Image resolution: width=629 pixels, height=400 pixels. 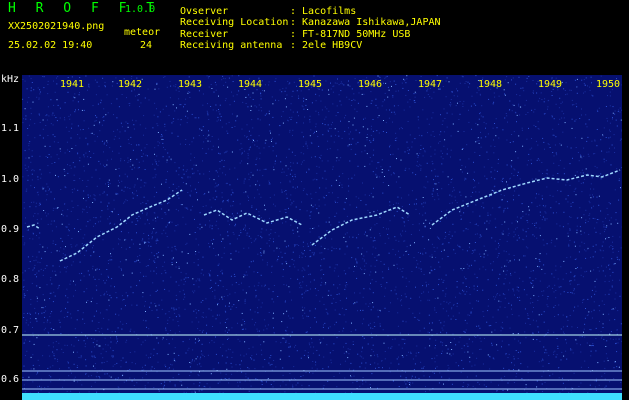 I want to click on time-label: 1943, so click(x=190, y=84).